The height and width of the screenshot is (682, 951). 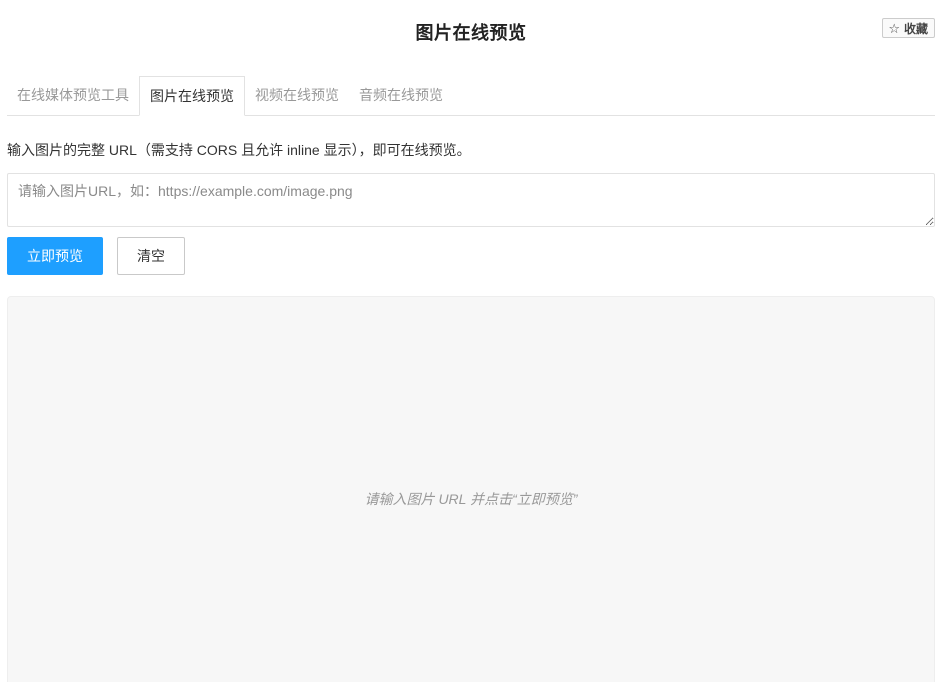 What do you see at coordinates (192, 96) in the screenshot?
I see `tab-image-preview: 图片在线预览` at bounding box center [192, 96].